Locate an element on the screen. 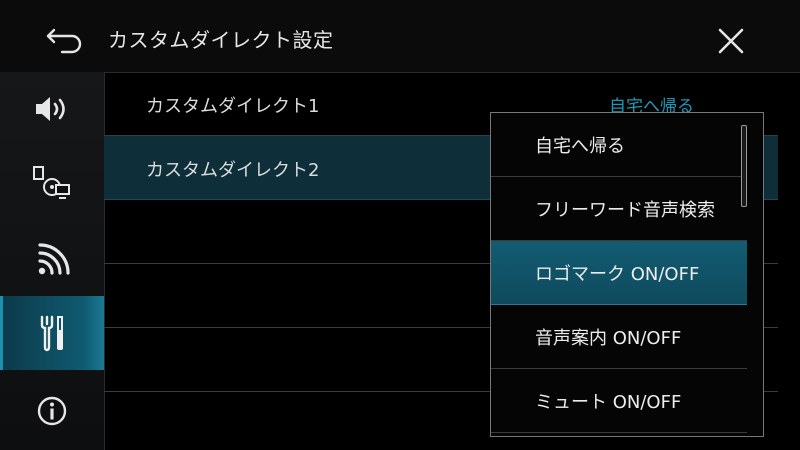  close-icon is located at coordinates (731, 41).